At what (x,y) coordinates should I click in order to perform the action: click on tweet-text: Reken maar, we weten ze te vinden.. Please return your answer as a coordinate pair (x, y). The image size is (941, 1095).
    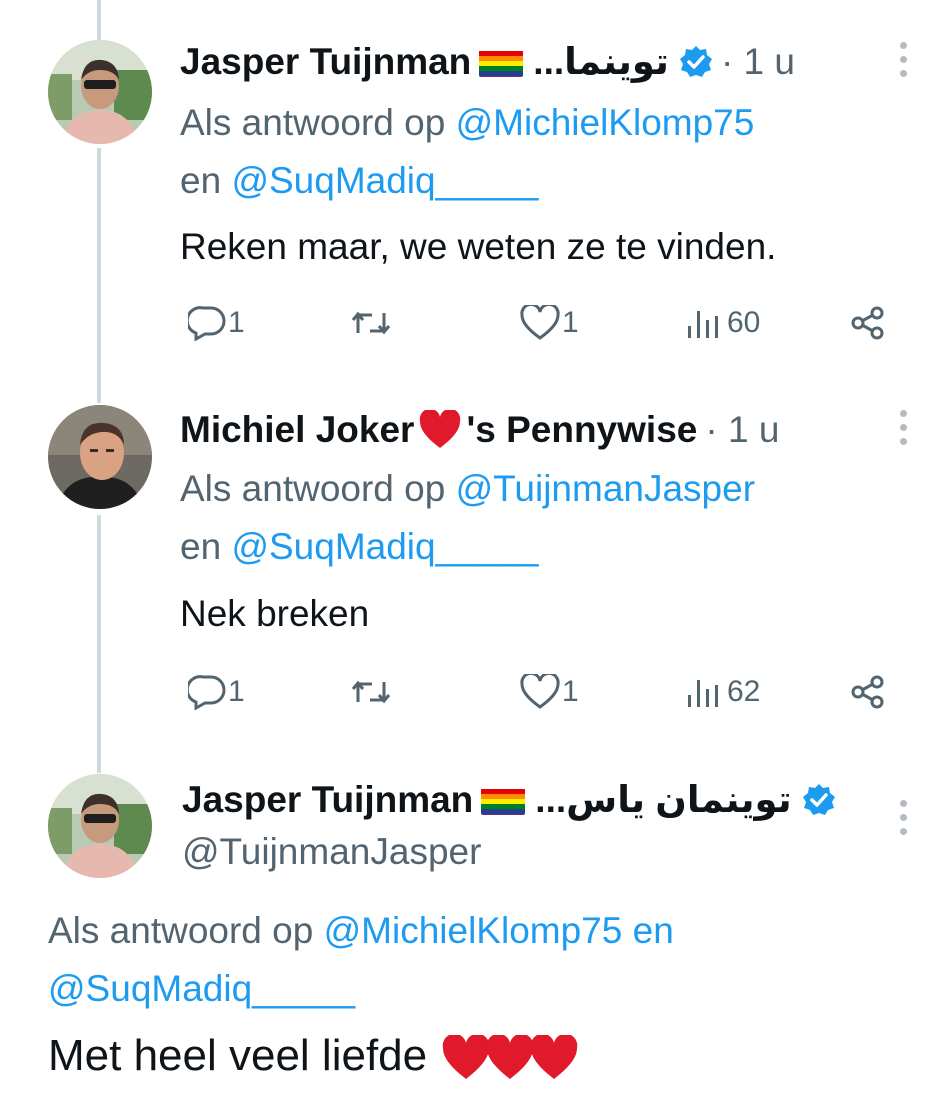
    Looking at the image, I should click on (478, 246).